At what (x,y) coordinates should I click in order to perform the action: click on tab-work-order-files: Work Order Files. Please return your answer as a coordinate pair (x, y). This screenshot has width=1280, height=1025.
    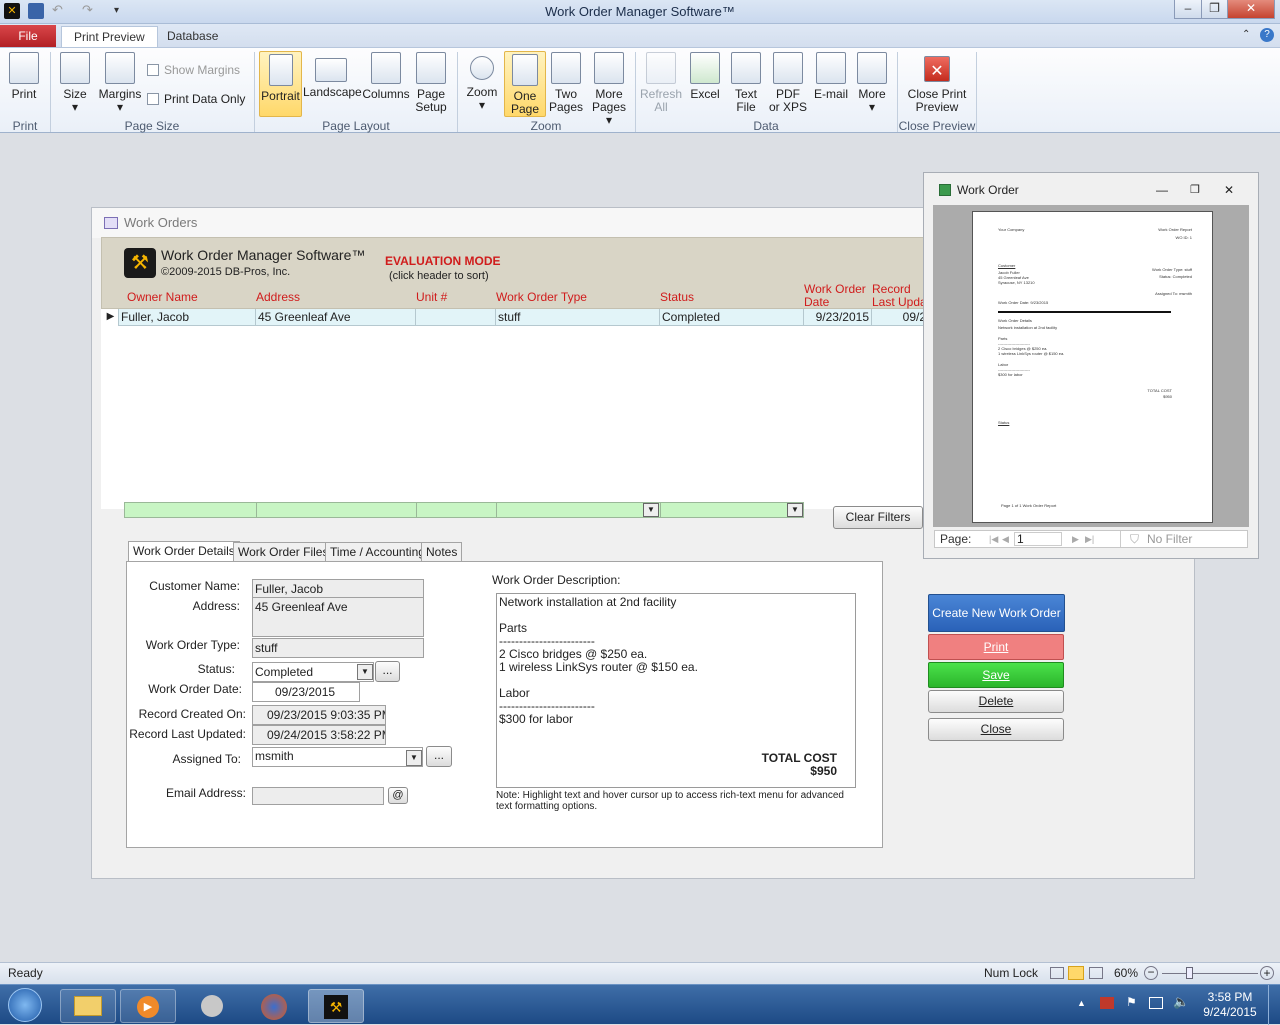
    Looking at the image, I should click on (283, 552).